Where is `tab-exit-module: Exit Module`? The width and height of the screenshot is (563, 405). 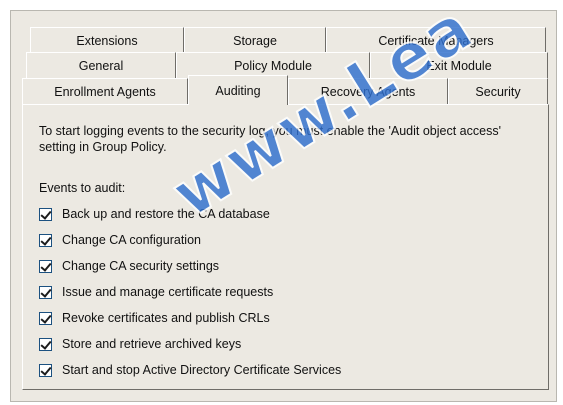 tab-exit-module: Exit Module is located at coordinates (459, 65).